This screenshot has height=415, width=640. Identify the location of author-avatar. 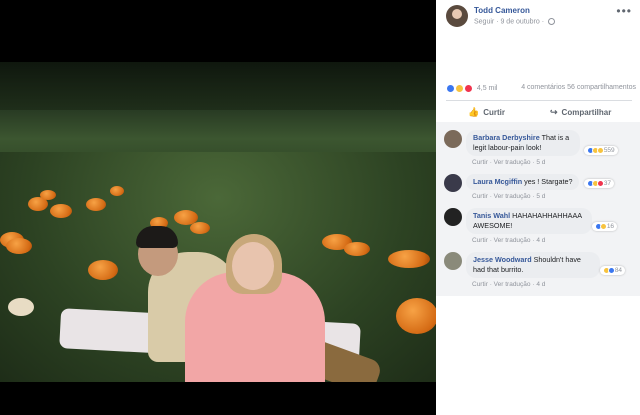
(457, 16).